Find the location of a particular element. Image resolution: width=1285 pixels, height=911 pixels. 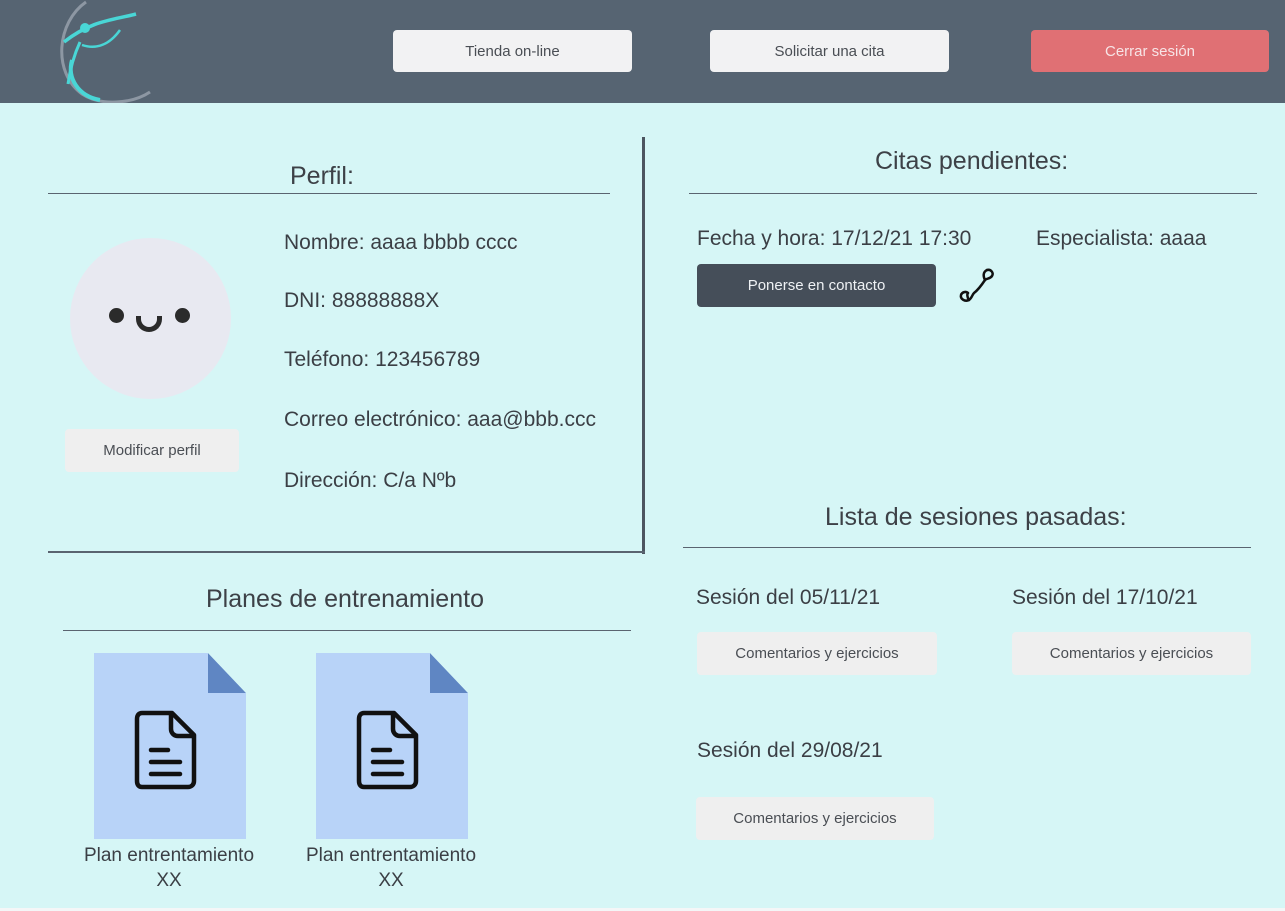

profile-phone: Teléfono: 123456789 is located at coordinates (382, 359).